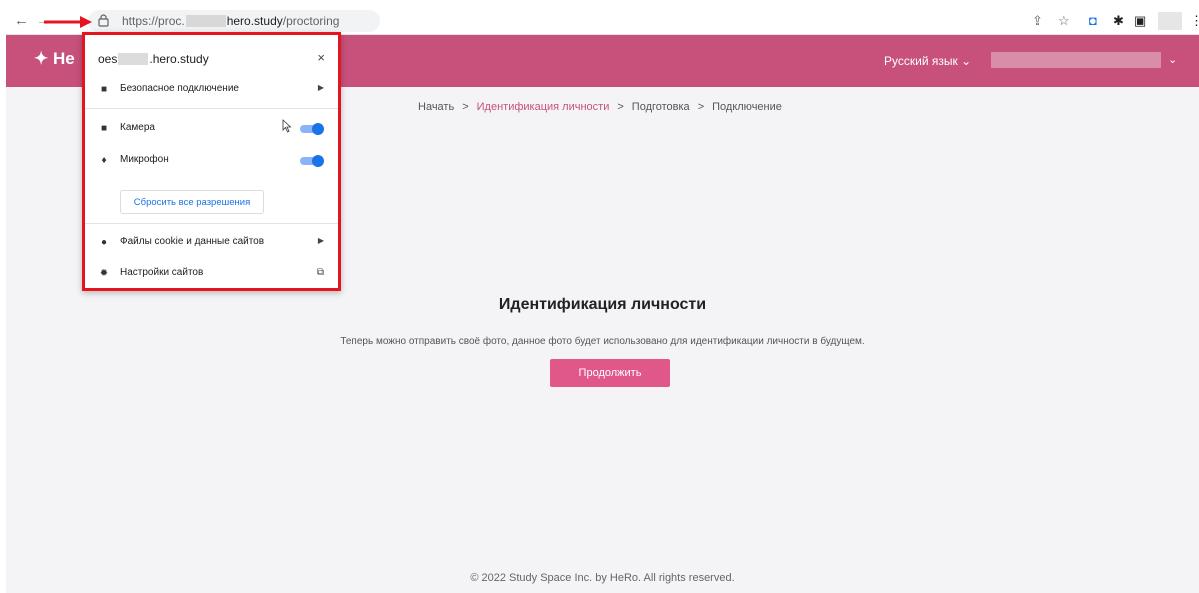 The image size is (1199, 593). What do you see at coordinates (104, 128) in the screenshot?
I see `camera-icon: ■` at bounding box center [104, 128].